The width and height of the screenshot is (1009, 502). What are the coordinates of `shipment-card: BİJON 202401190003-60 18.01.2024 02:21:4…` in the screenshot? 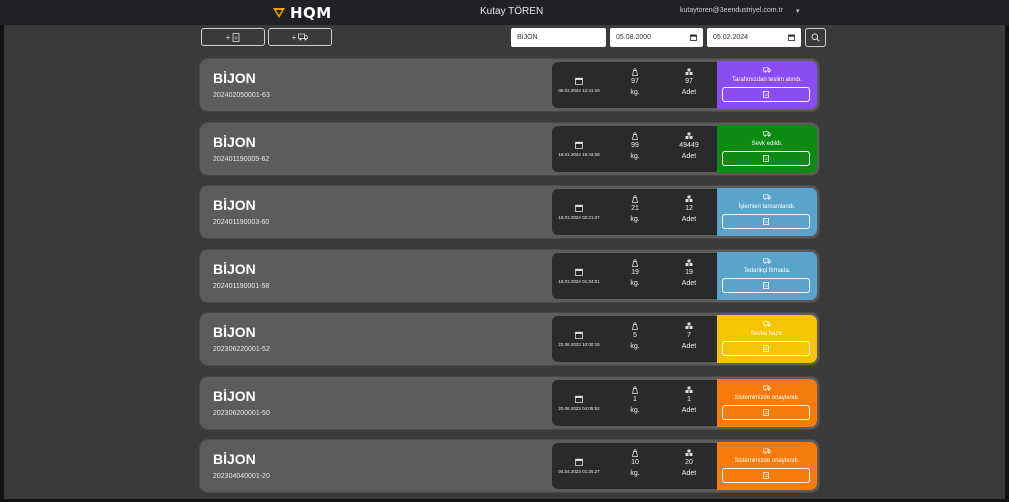 It's located at (509, 212).